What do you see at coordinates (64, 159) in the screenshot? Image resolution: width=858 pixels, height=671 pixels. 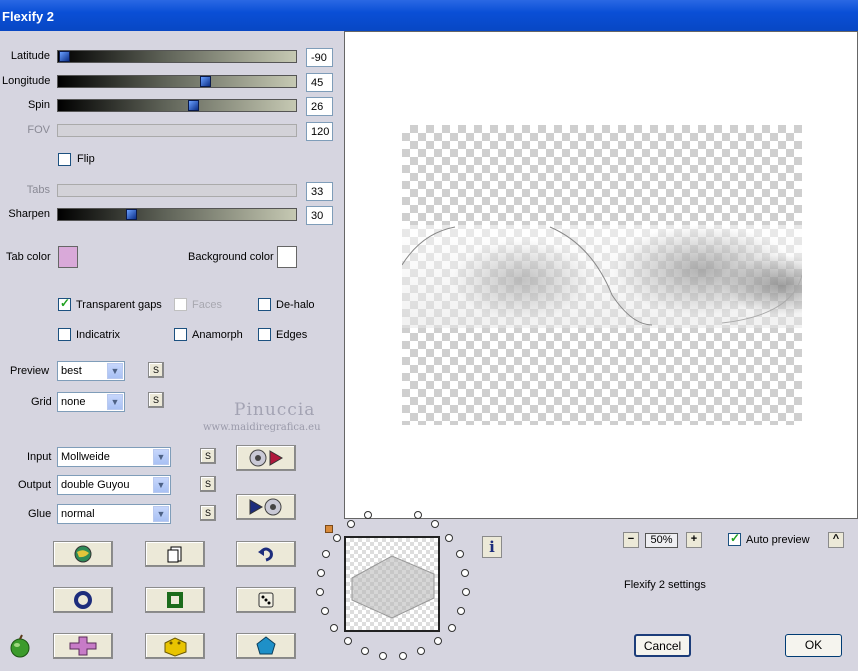 I see `flip-checkbox` at bounding box center [64, 159].